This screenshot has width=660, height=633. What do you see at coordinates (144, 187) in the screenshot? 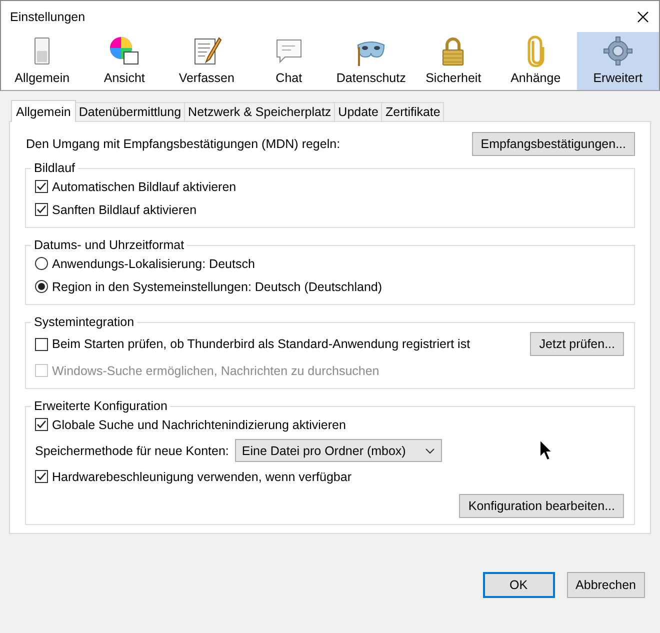
I see `checkbox-label: Automatischen Bildlauf aktivieren` at bounding box center [144, 187].